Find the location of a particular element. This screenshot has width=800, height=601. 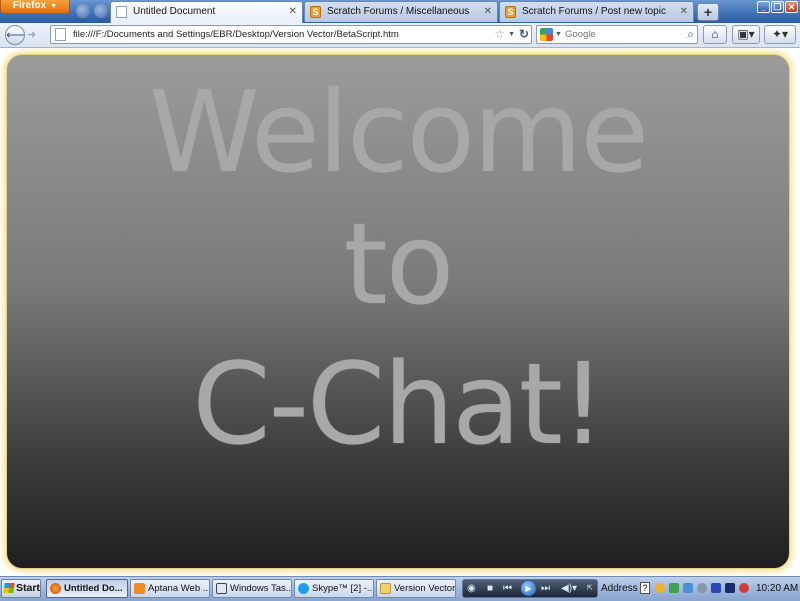

tab-scratch-miscellaneous: S Scratch Forums / Miscellaneous ✕ is located at coordinates (401, 11).